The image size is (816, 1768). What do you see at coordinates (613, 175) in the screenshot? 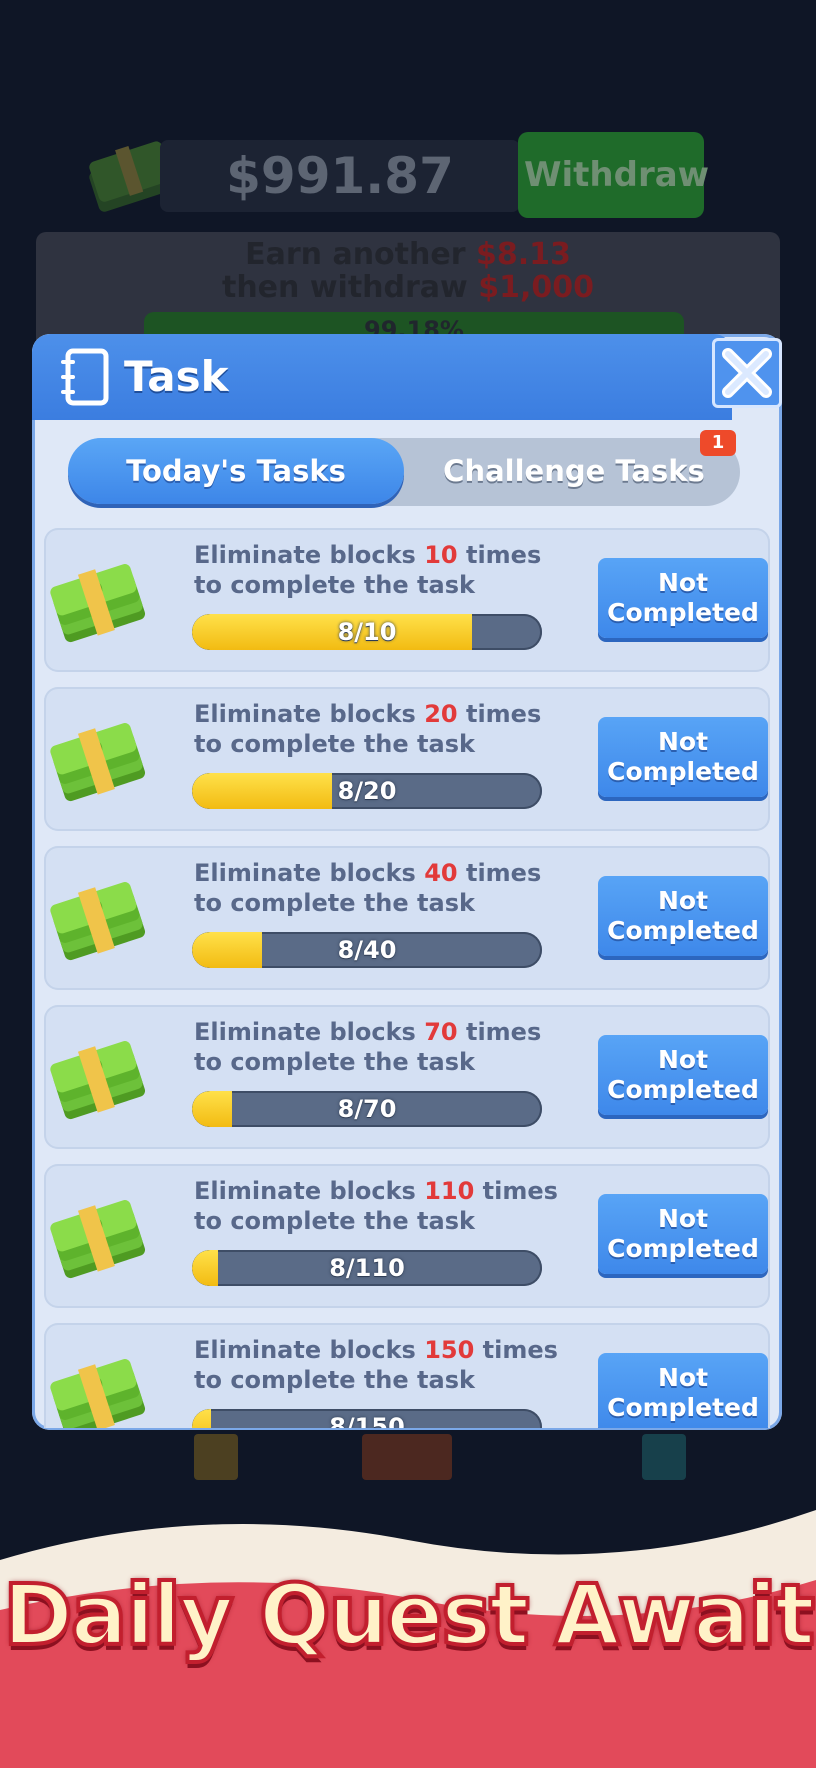
I see `withdraw-button: Withdraw` at bounding box center [613, 175].